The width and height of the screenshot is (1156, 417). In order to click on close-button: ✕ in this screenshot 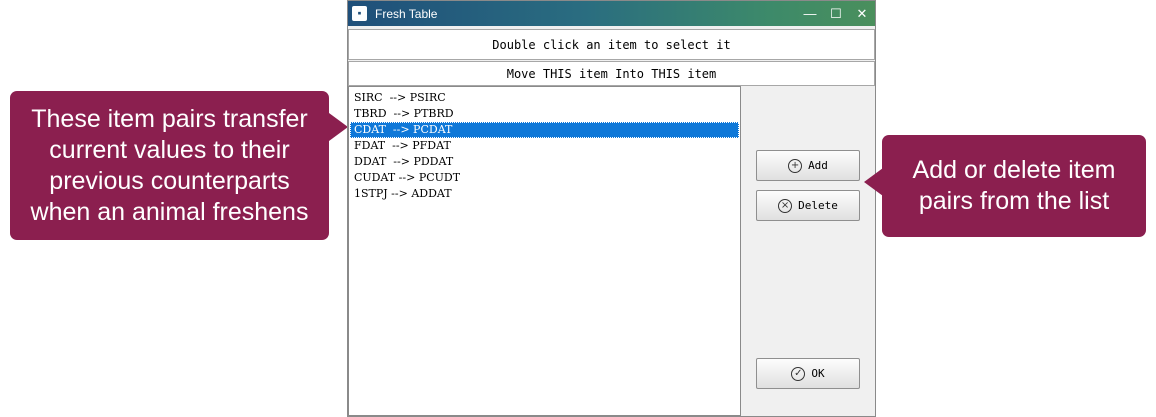, I will do `click(862, 13)`.